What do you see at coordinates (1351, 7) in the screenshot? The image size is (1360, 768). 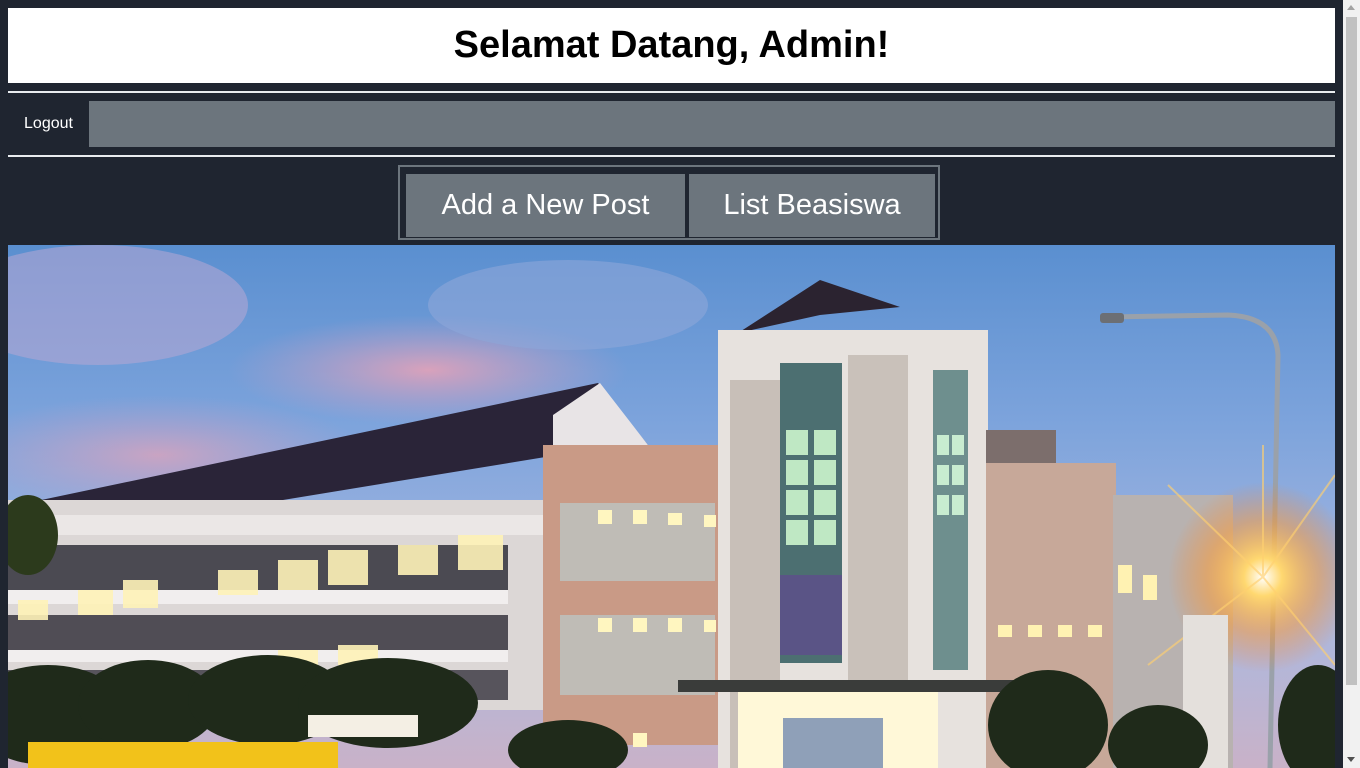 I see `scroll-up-icon` at bounding box center [1351, 7].